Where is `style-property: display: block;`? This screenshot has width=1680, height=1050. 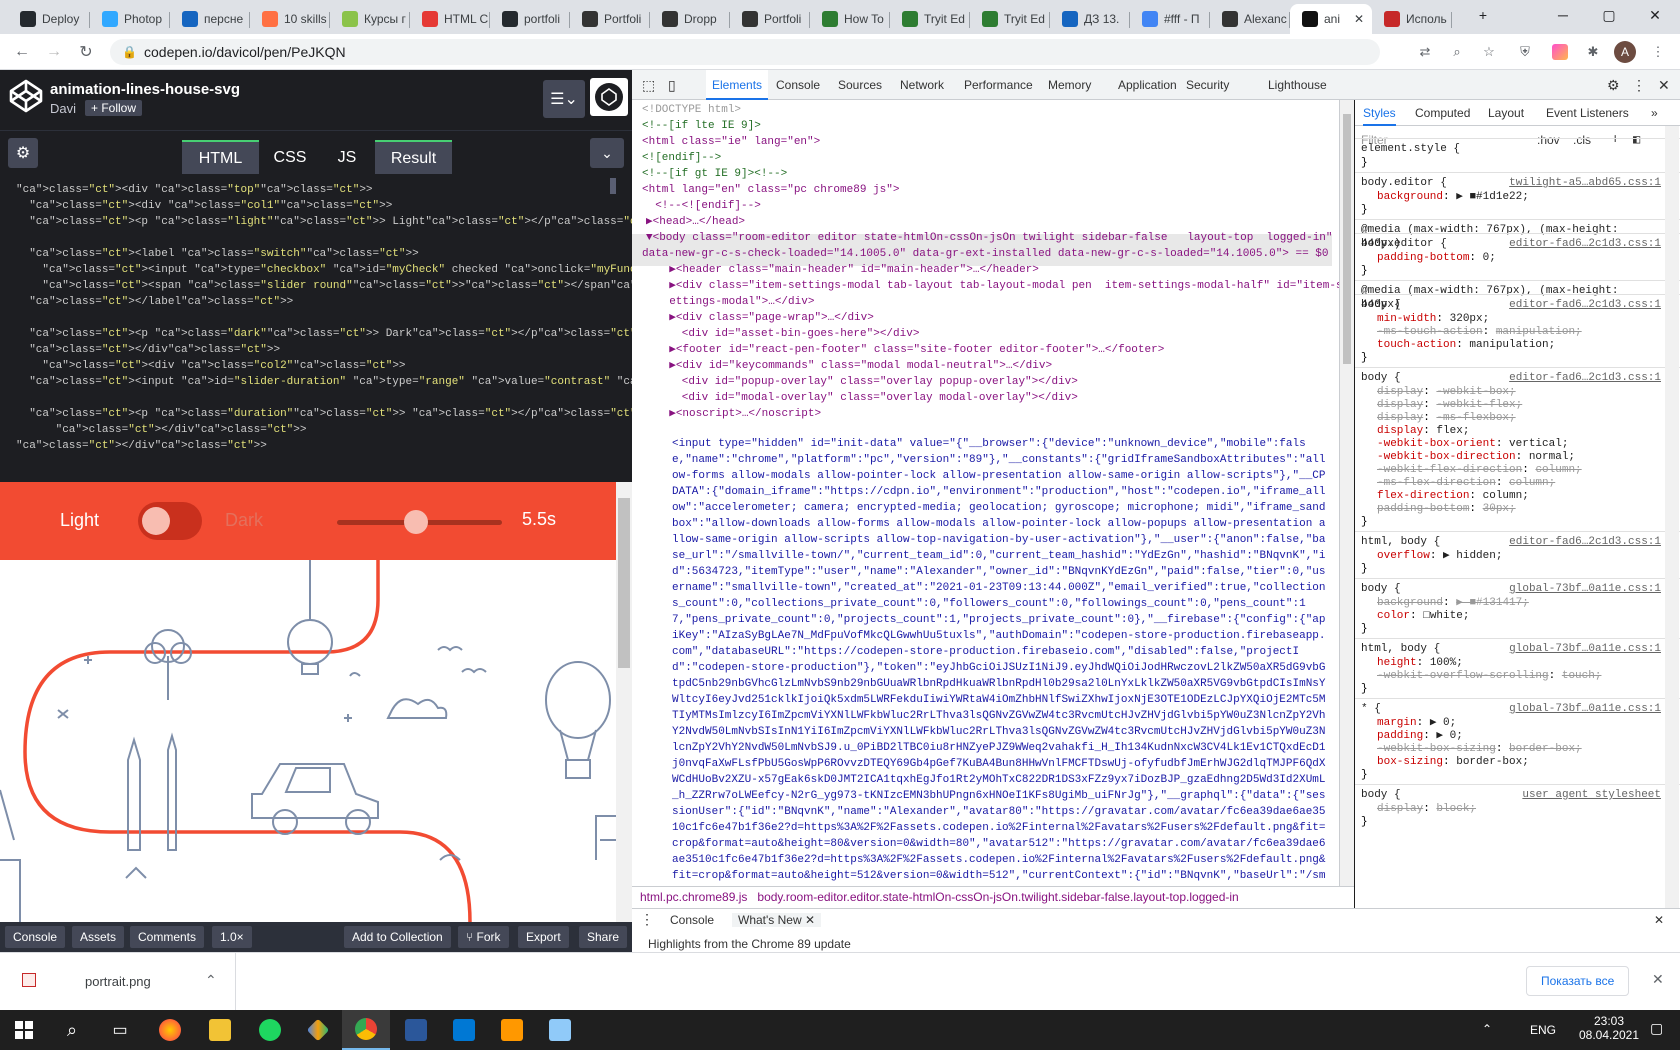 style-property: display: block; is located at coordinates (1511, 809).